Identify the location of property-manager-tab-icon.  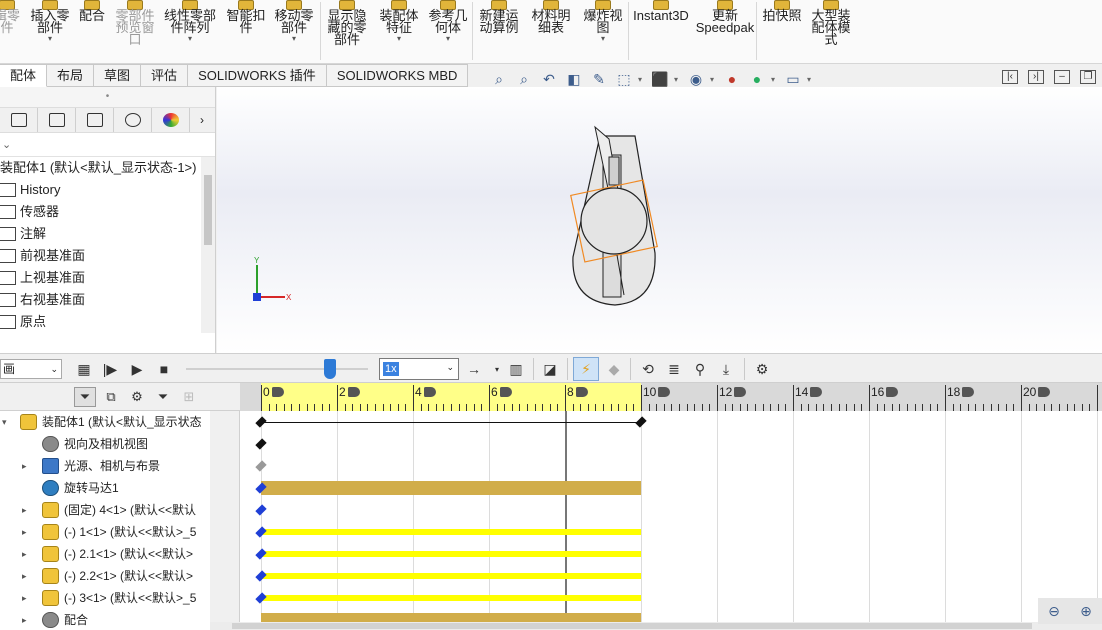
(57, 120).